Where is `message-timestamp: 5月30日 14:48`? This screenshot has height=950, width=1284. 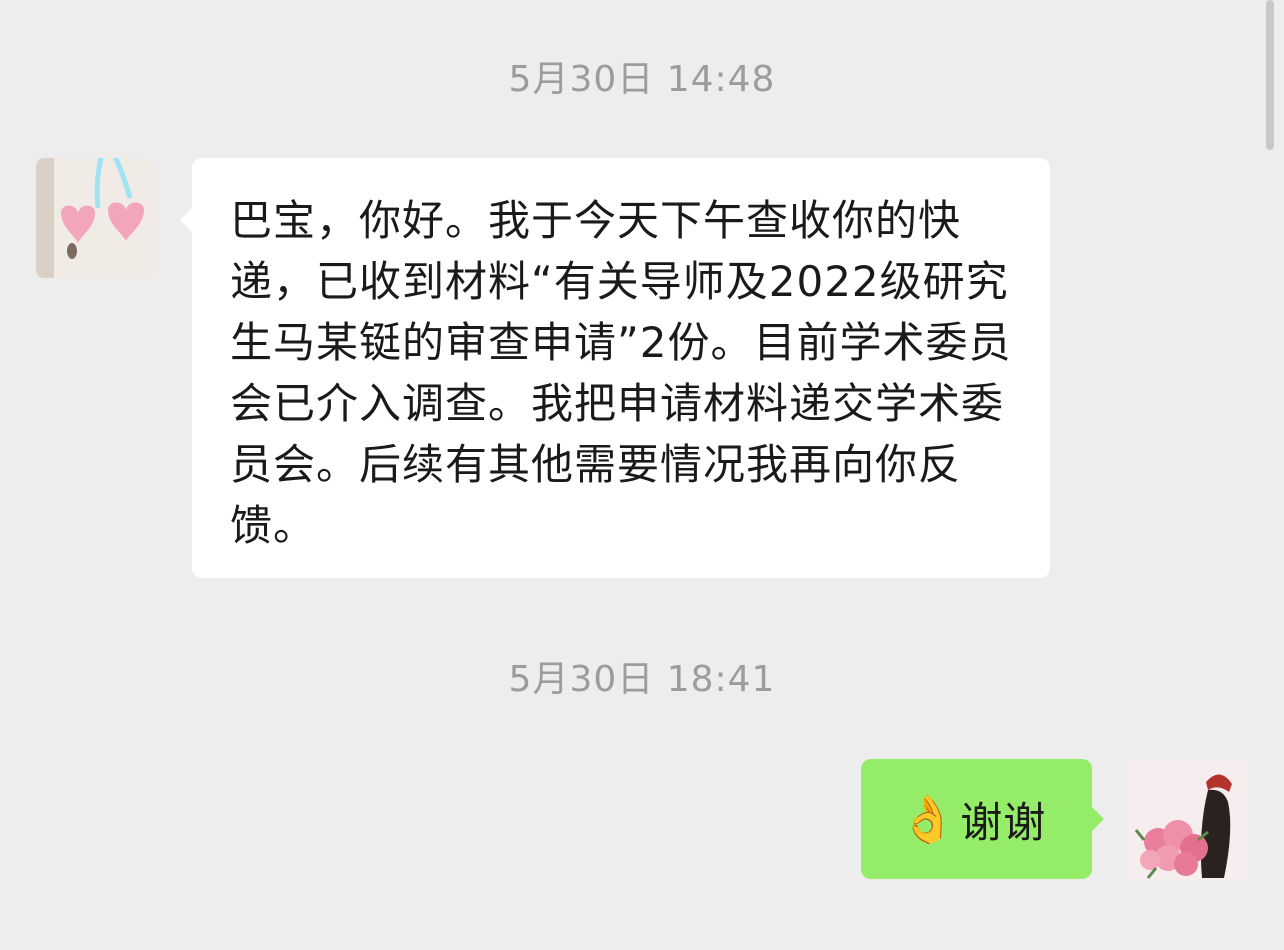
message-timestamp: 5月30日 14:48 is located at coordinates (642, 79).